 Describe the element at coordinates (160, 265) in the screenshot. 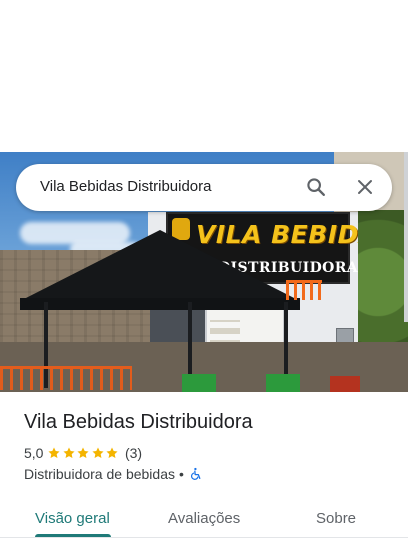

I see `photo-tent-roof` at that location.